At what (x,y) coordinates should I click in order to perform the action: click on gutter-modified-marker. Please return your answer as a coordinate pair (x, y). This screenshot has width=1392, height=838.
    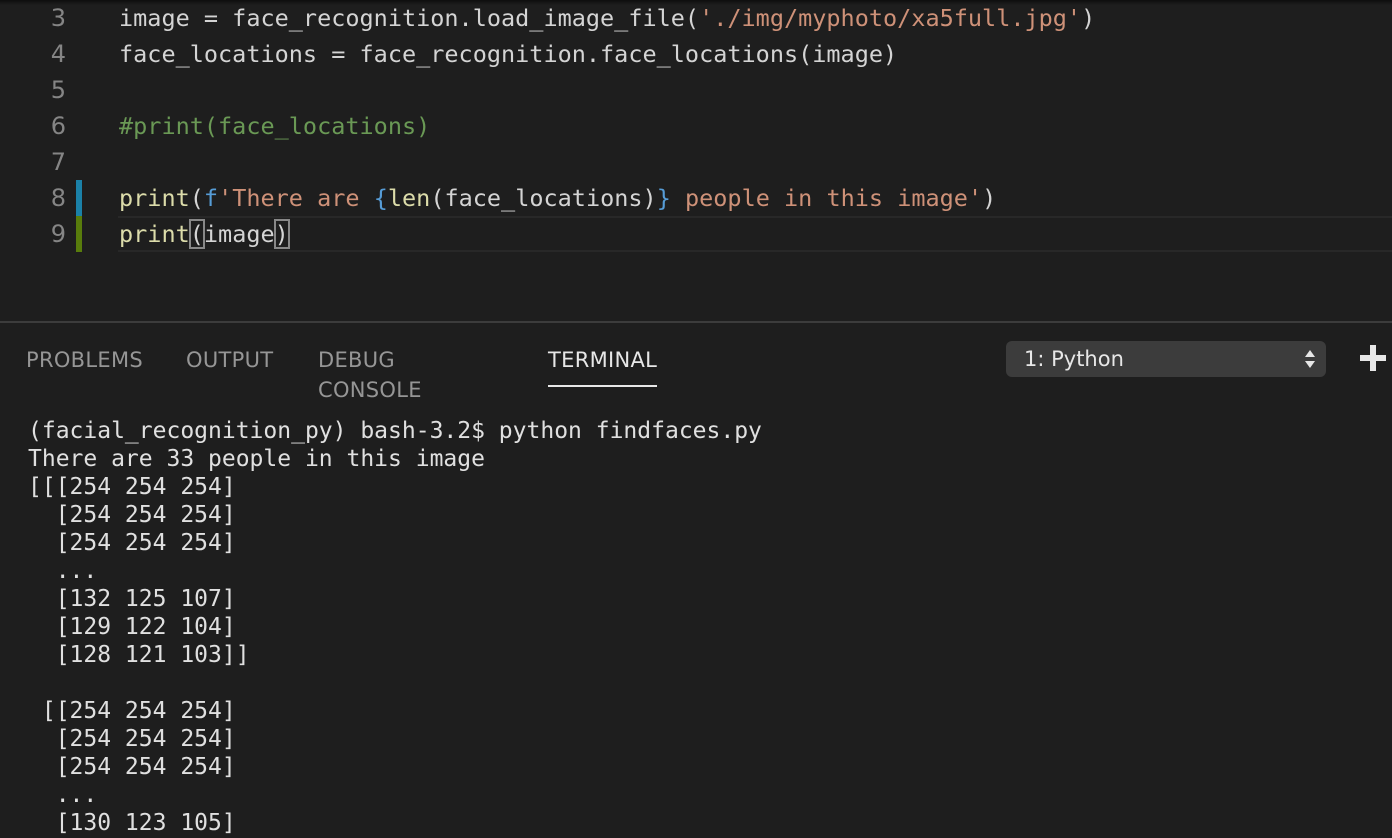
    Looking at the image, I should click on (79, 198).